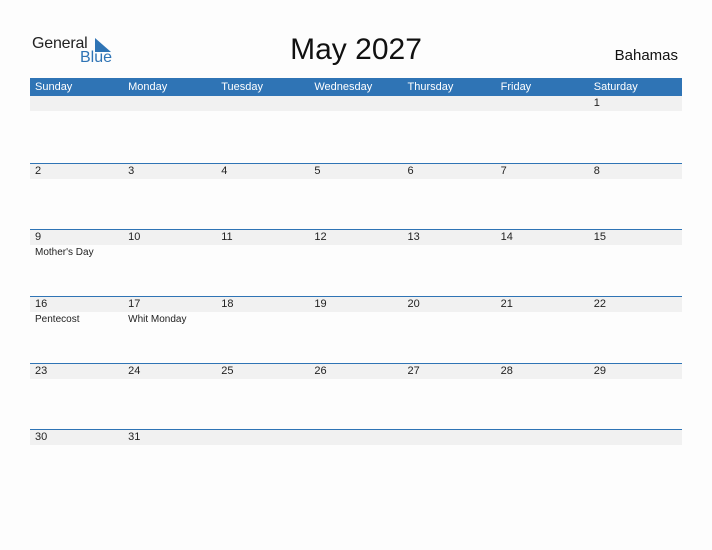 The height and width of the screenshot is (550, 712). Describe the element at coordinates (410, 170) in the screenshot. I see `day-number: 6` at that location.